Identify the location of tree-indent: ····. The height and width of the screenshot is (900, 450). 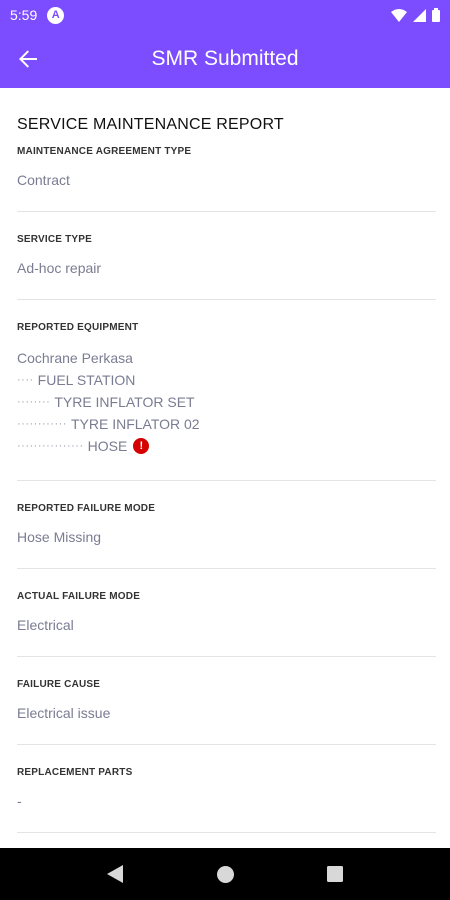
(25, 380).